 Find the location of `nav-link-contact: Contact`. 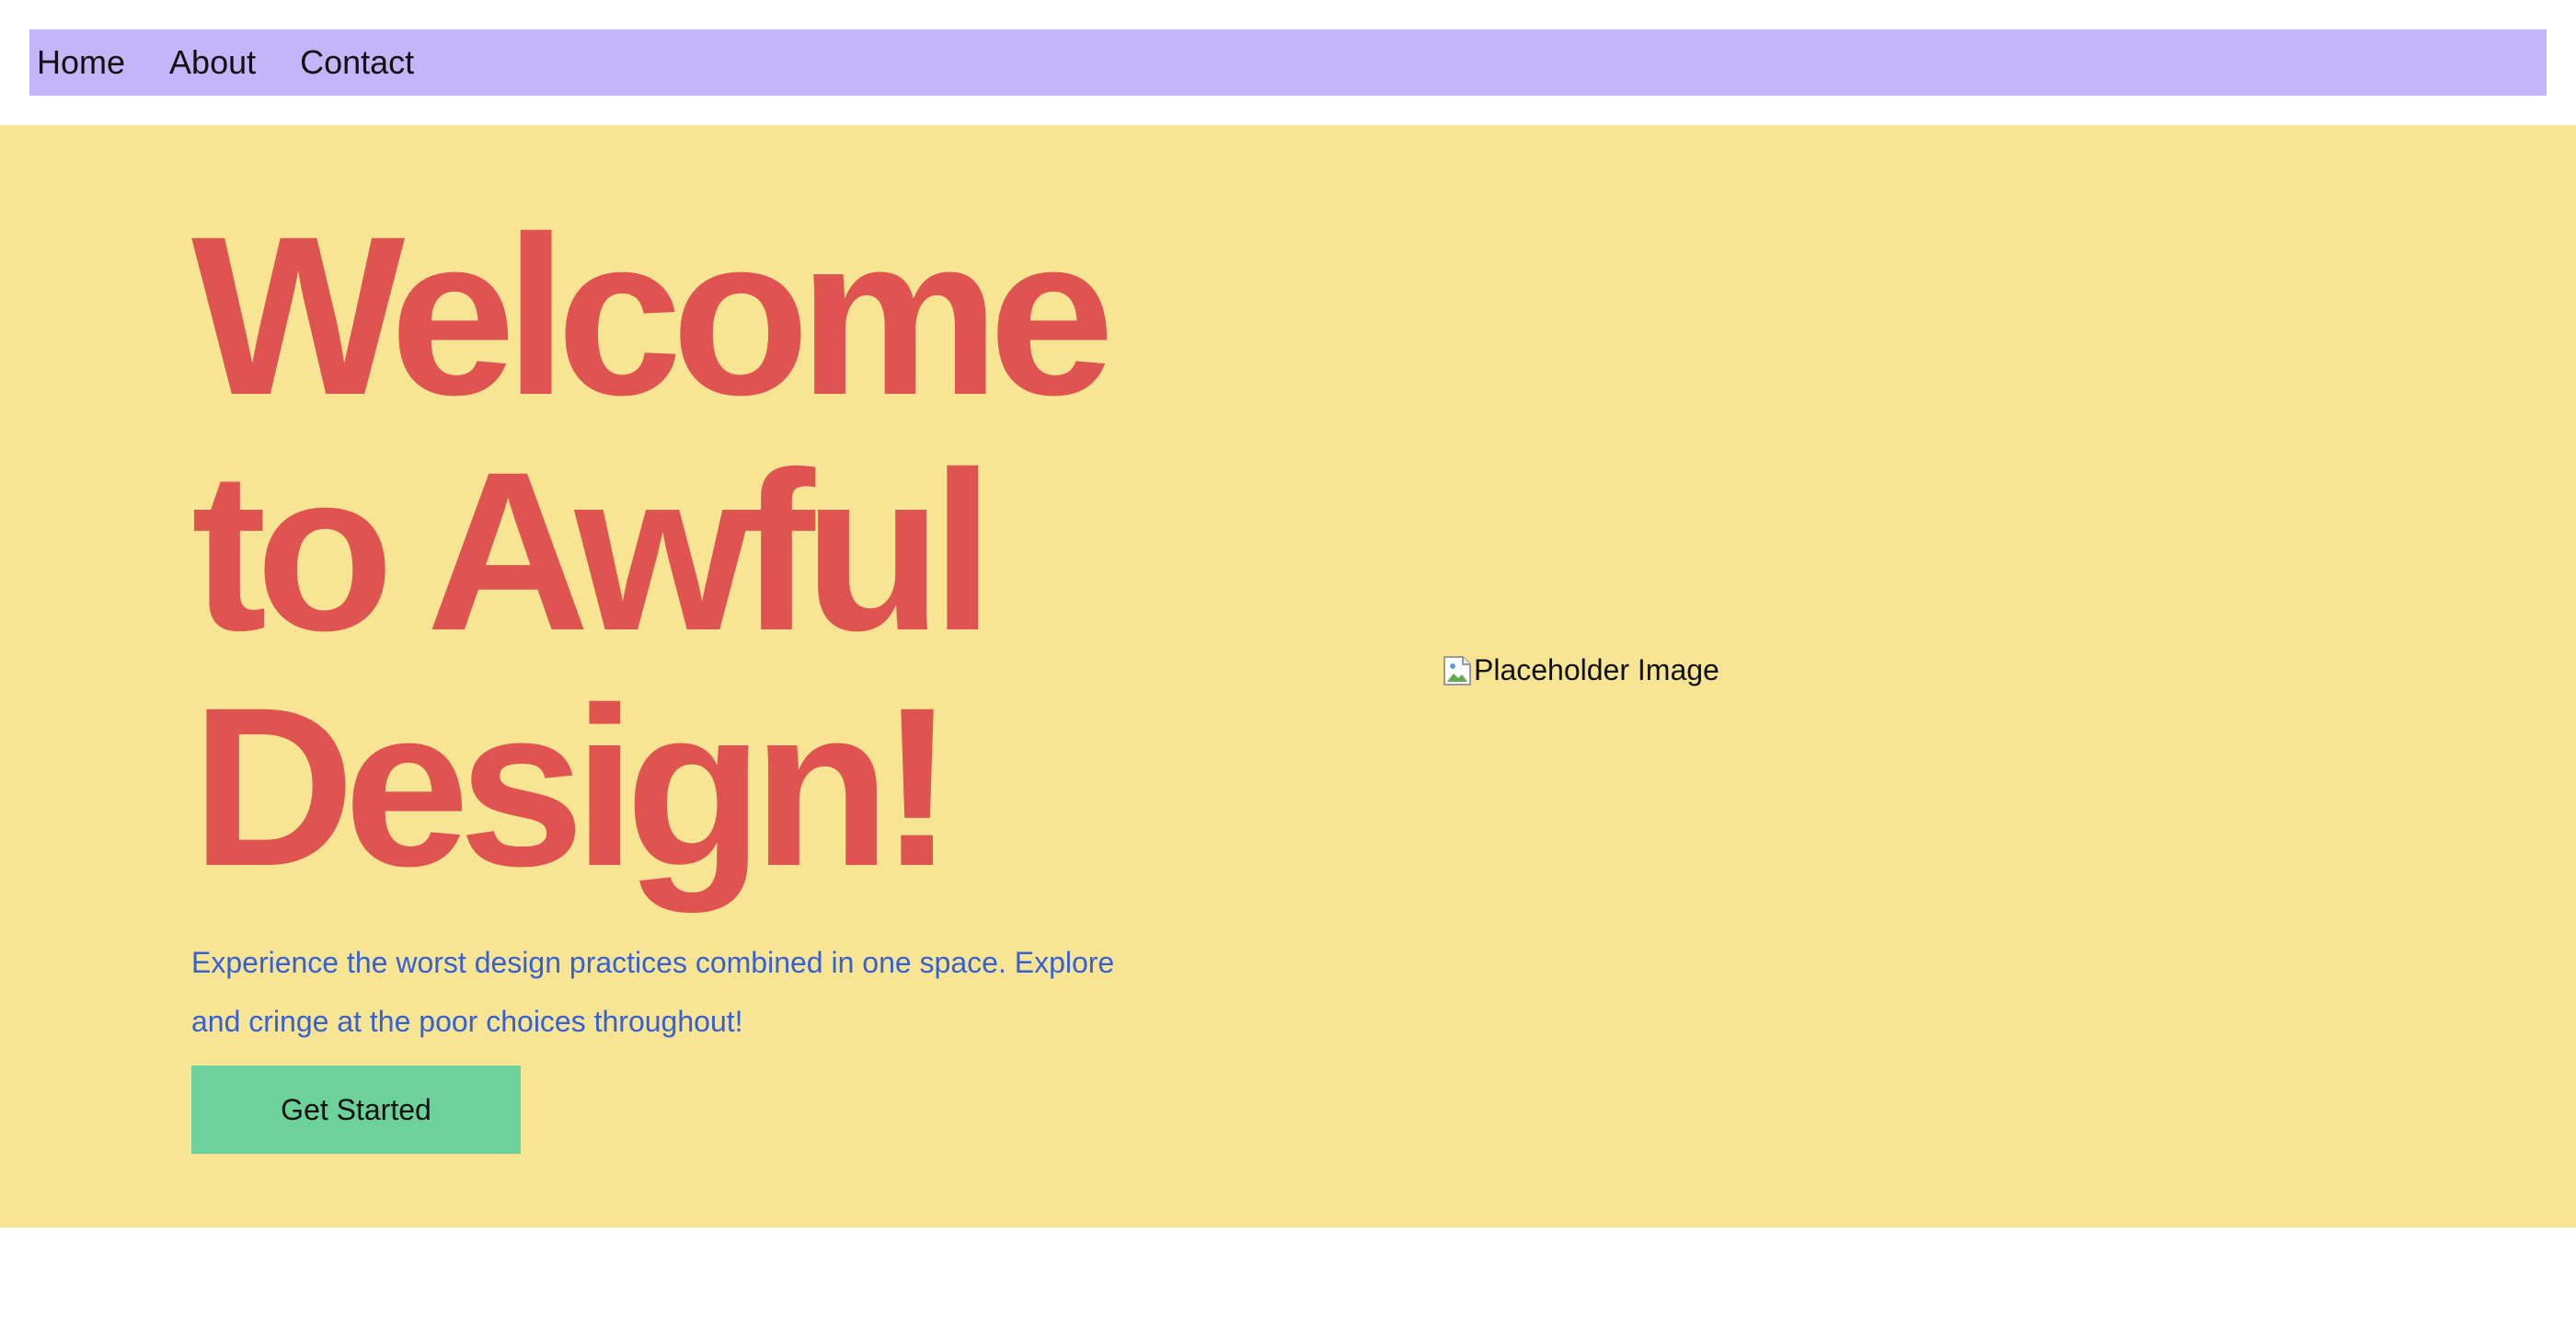

nav-link-contact: Contact is located at coordinates (357, 62).